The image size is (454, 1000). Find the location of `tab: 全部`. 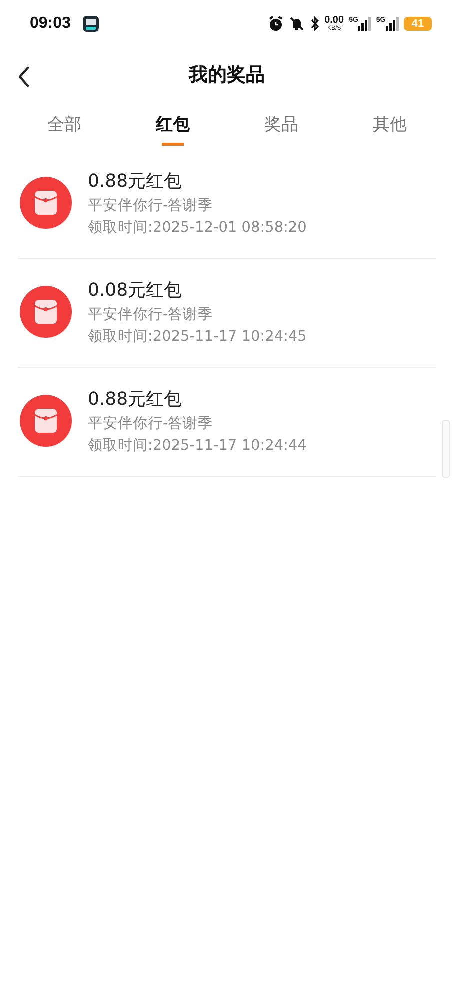

tab: 全部 is located at coordinates (64, 126).